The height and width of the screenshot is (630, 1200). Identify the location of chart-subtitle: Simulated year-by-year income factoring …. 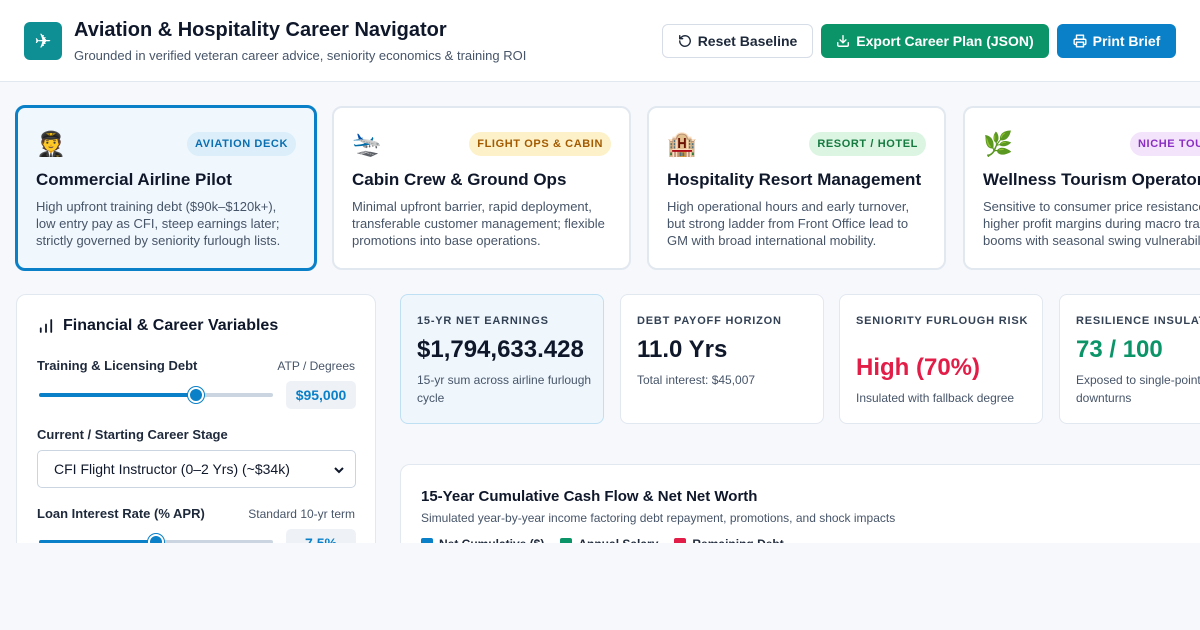
(658, 518).